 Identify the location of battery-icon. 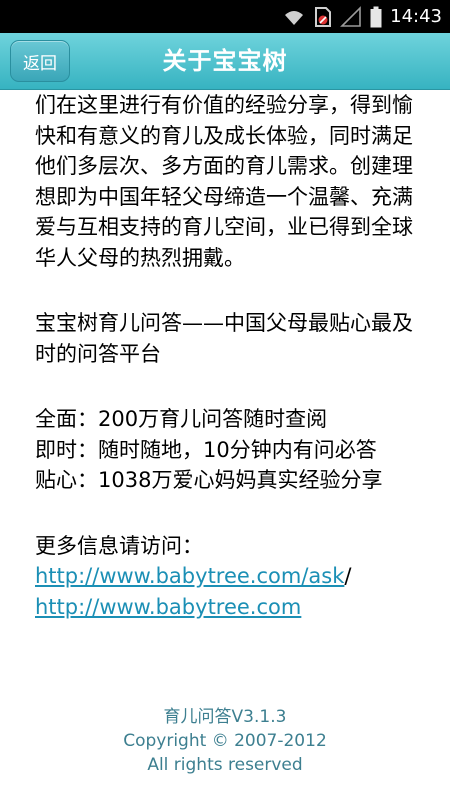
(376, 16).